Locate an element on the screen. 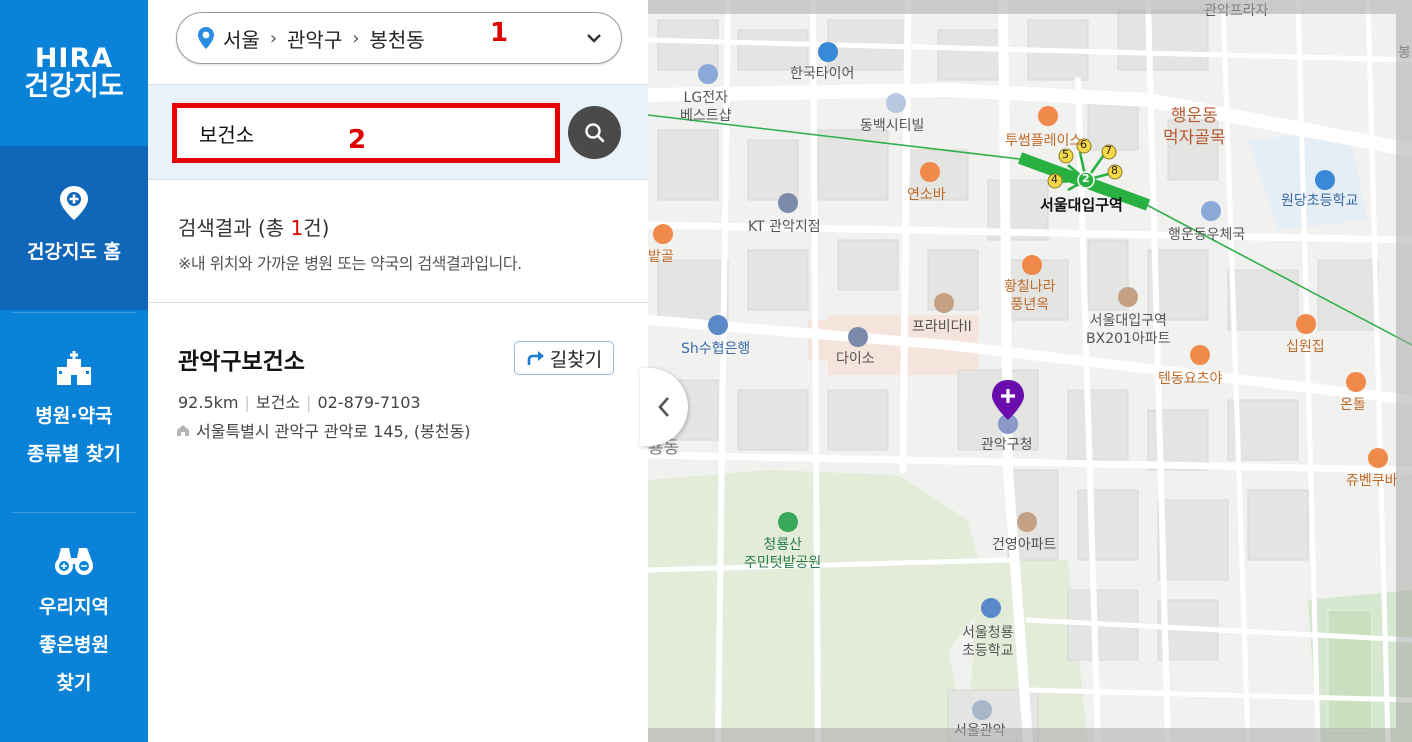  map-label-line: LG전자 is located at coordinates (705, 98).